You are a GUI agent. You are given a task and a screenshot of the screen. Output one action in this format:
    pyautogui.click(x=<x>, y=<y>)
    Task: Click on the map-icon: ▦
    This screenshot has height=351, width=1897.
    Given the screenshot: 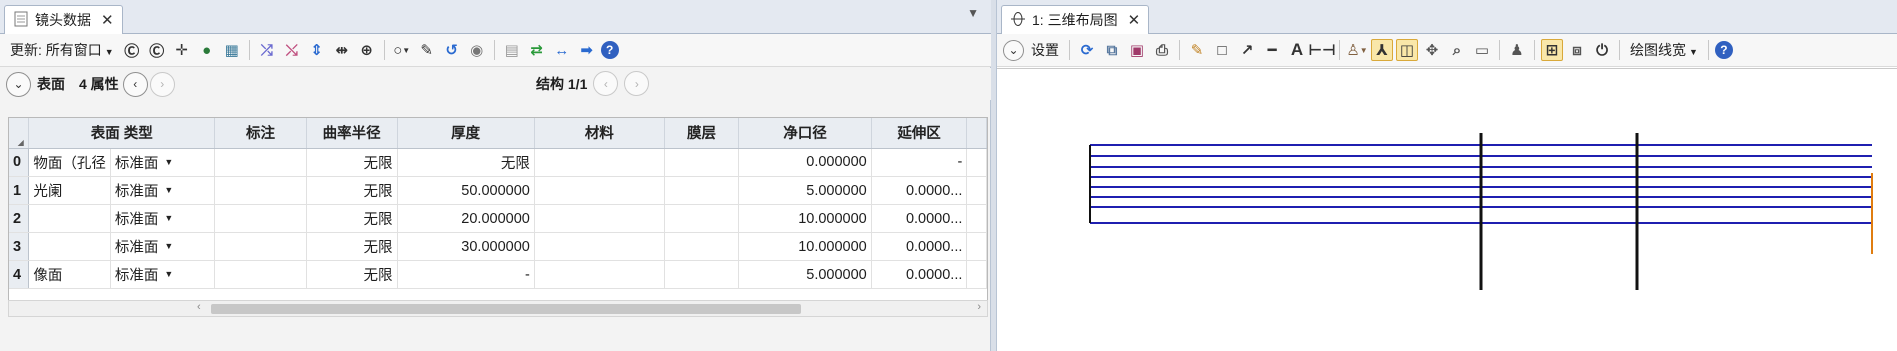 What is the action you would take?
    pyautogui.click(x=232, y=50)
    